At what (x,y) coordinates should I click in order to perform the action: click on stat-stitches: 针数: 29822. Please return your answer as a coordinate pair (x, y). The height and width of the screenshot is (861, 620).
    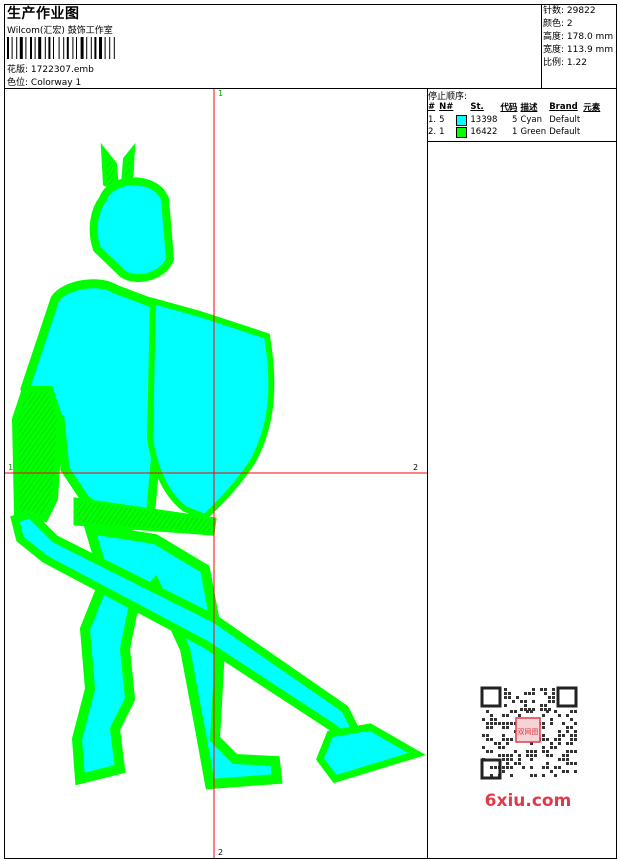
    Looking at the image, I should click on (569, 11).